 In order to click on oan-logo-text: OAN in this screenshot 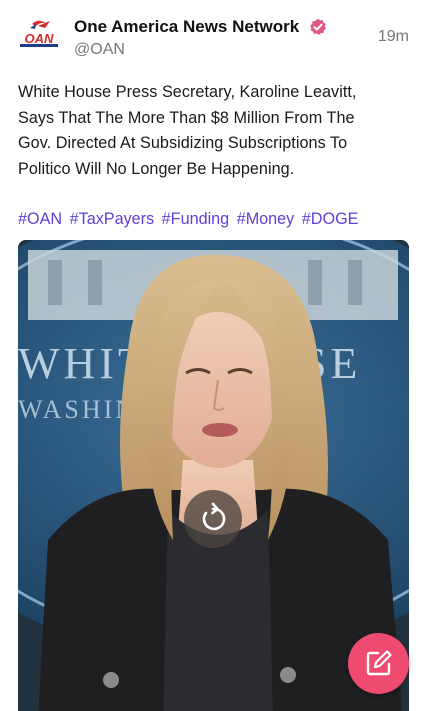, I will do `click(40, 38)`.